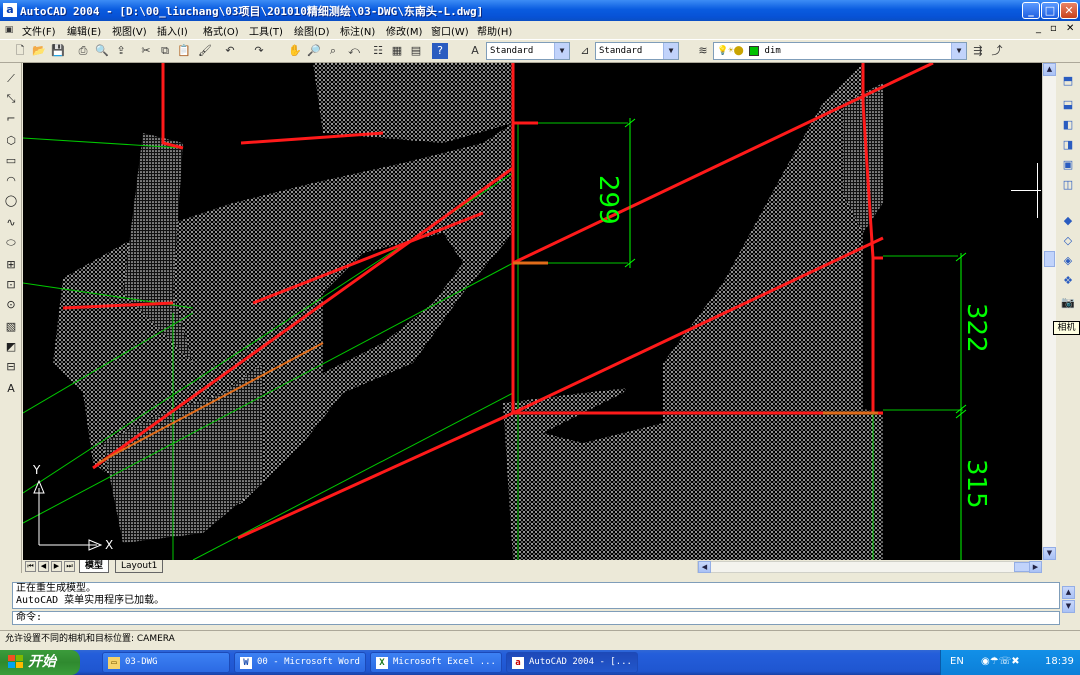 The image size is (1080, 675). I want to click on view-bottom-icon: ⬓, so click(1068, 105).